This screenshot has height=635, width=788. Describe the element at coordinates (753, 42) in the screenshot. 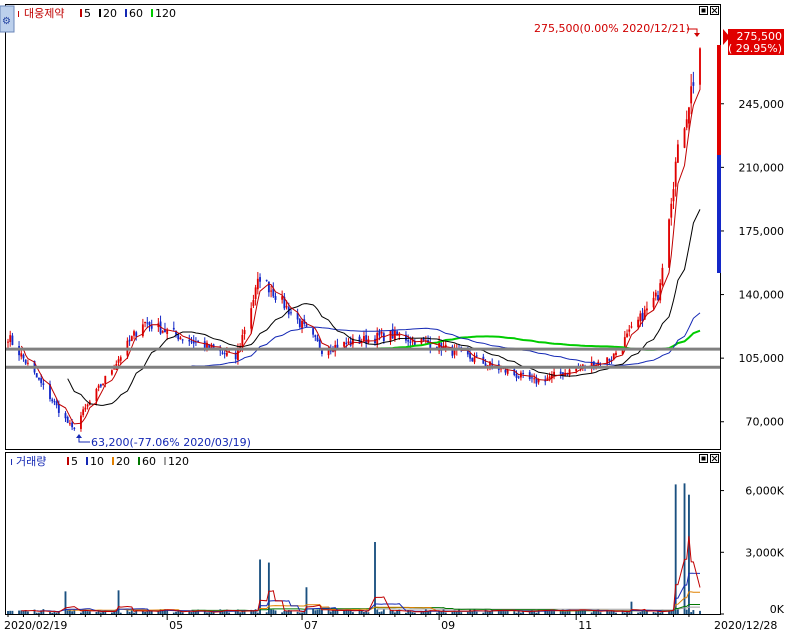

I see `last-price-tag: 275,500 ( 29.95%)` at that location.